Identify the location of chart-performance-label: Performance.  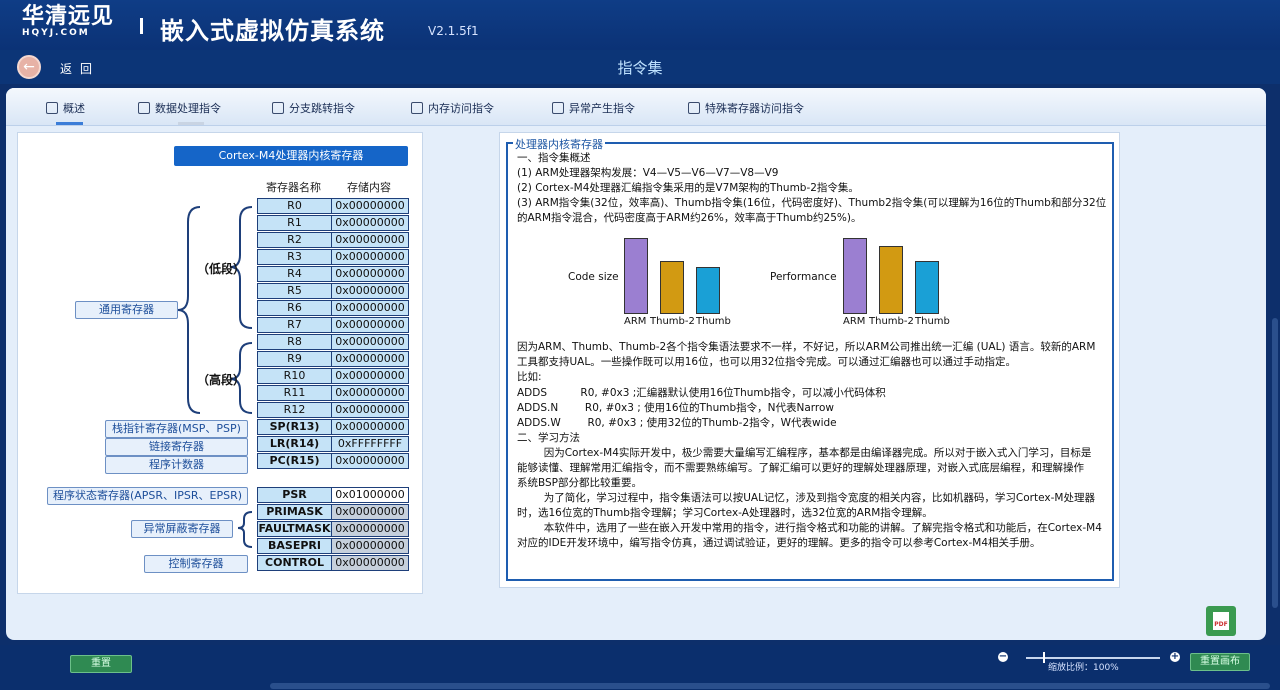
(803, 277).